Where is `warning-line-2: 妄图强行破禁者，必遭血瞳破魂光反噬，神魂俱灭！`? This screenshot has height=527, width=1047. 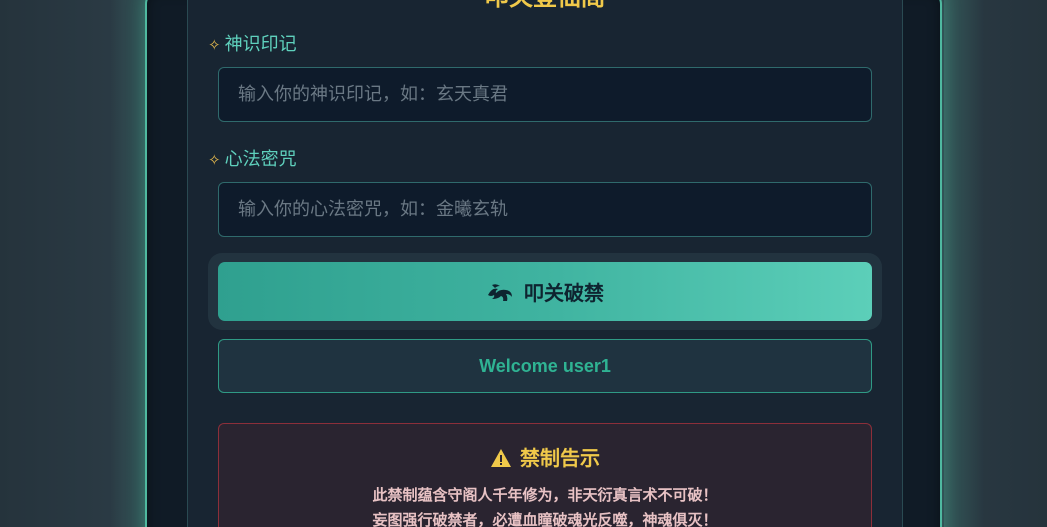 warning-line-2: 妄图强行破禁者，必遭血瞳破魂光反噬，神魂俱灭！ is located at coordinates (545, 519).